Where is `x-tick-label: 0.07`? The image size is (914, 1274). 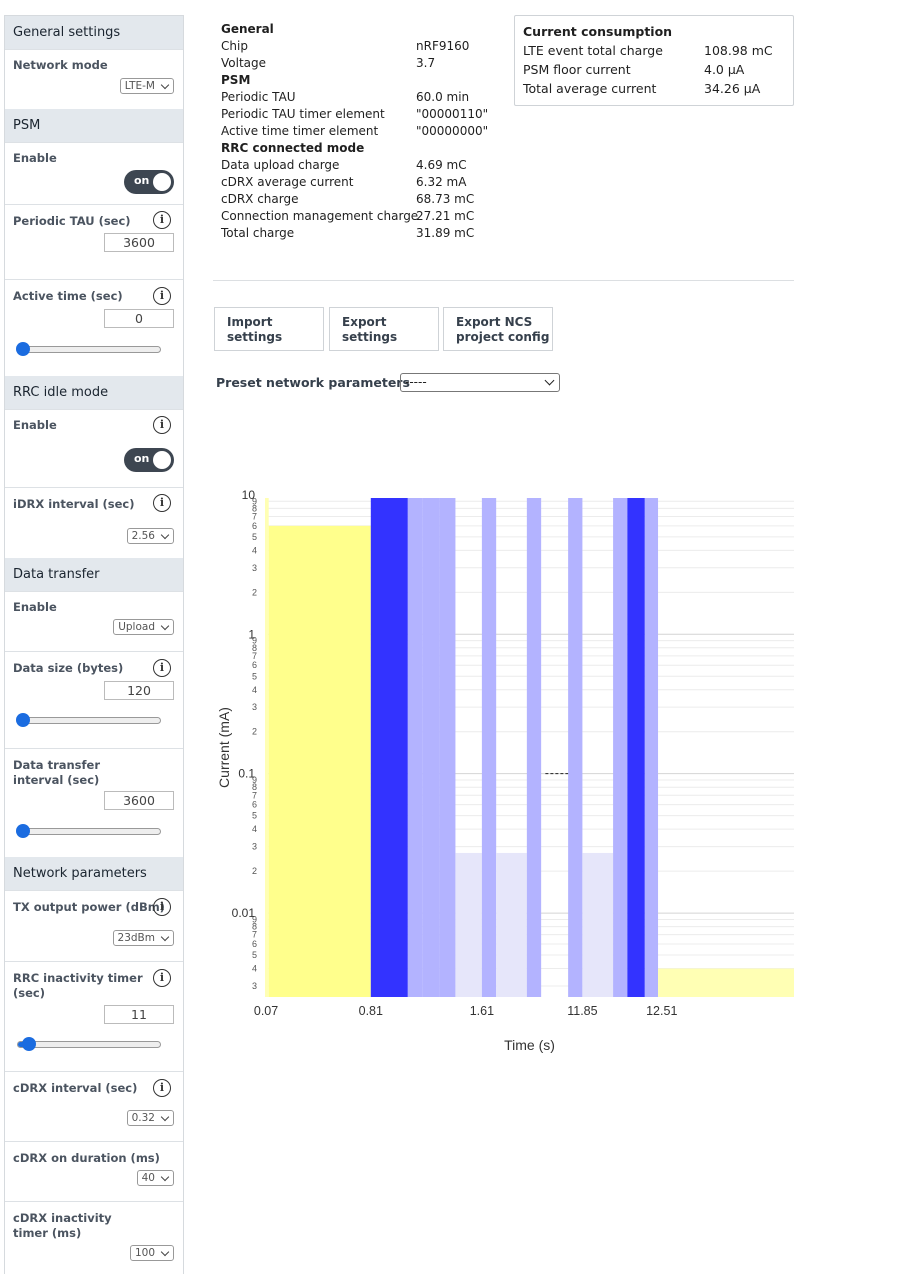
x-tick-label: 0.07 is located at coordinates (266, 1011).